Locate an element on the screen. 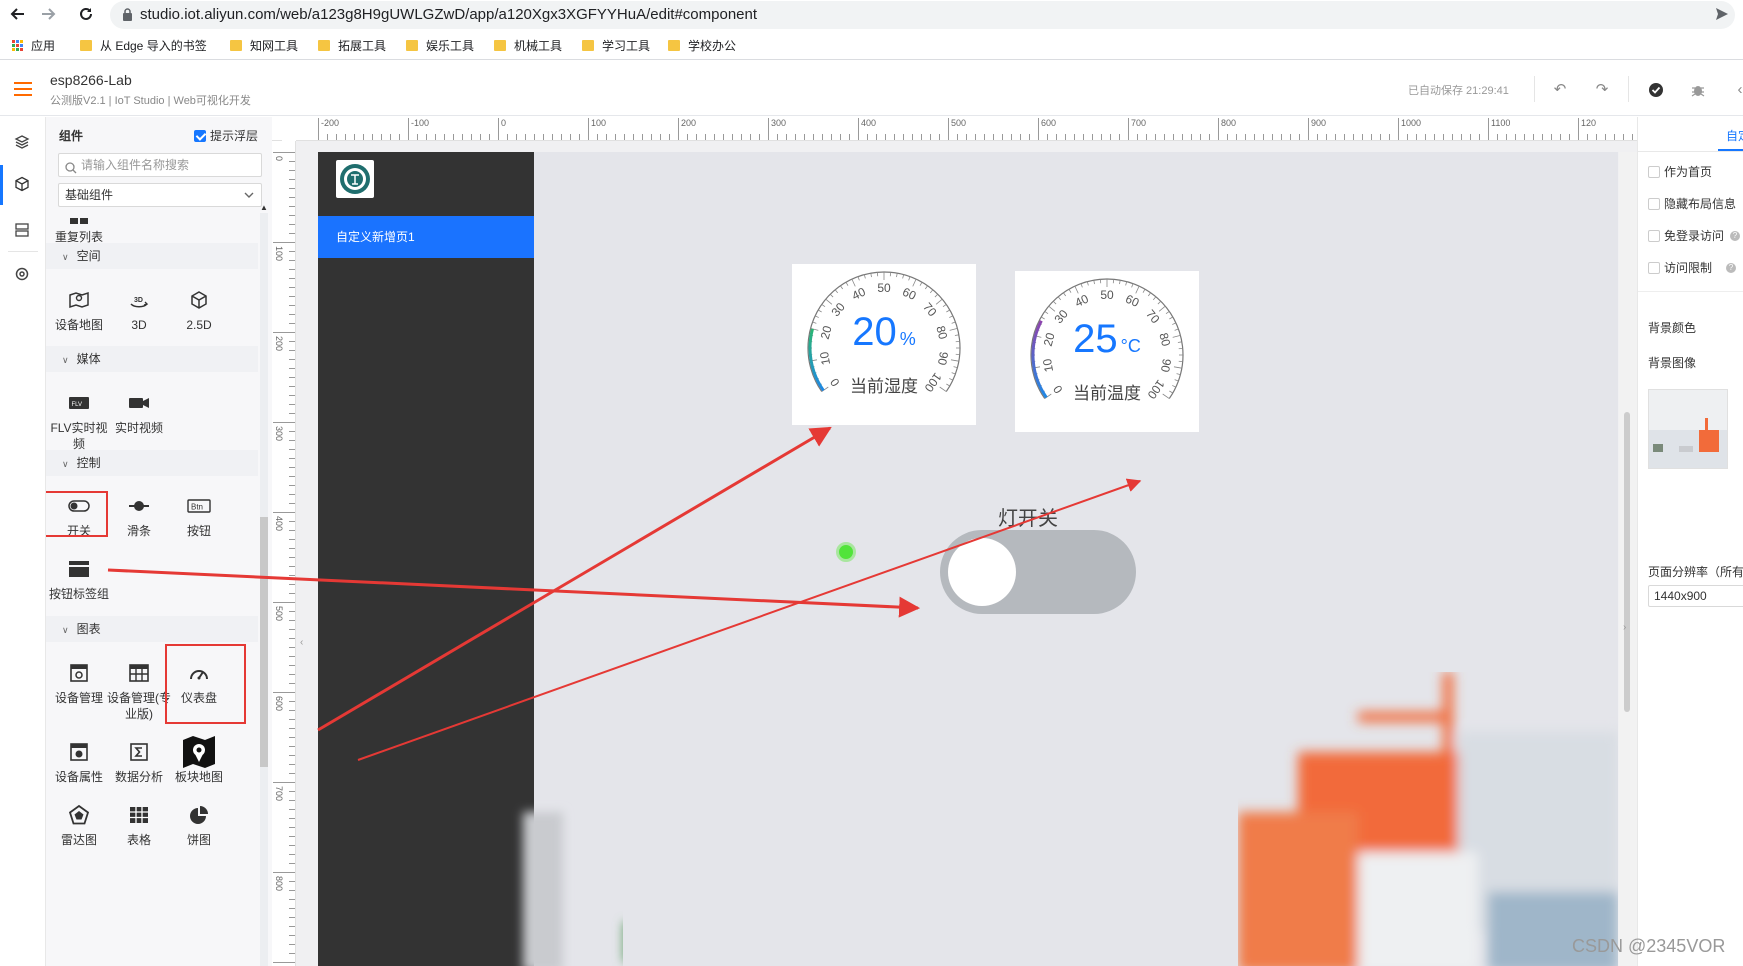 The image size is (1743, 966). light-switch-toggle is located at coordinates (1038, 572).